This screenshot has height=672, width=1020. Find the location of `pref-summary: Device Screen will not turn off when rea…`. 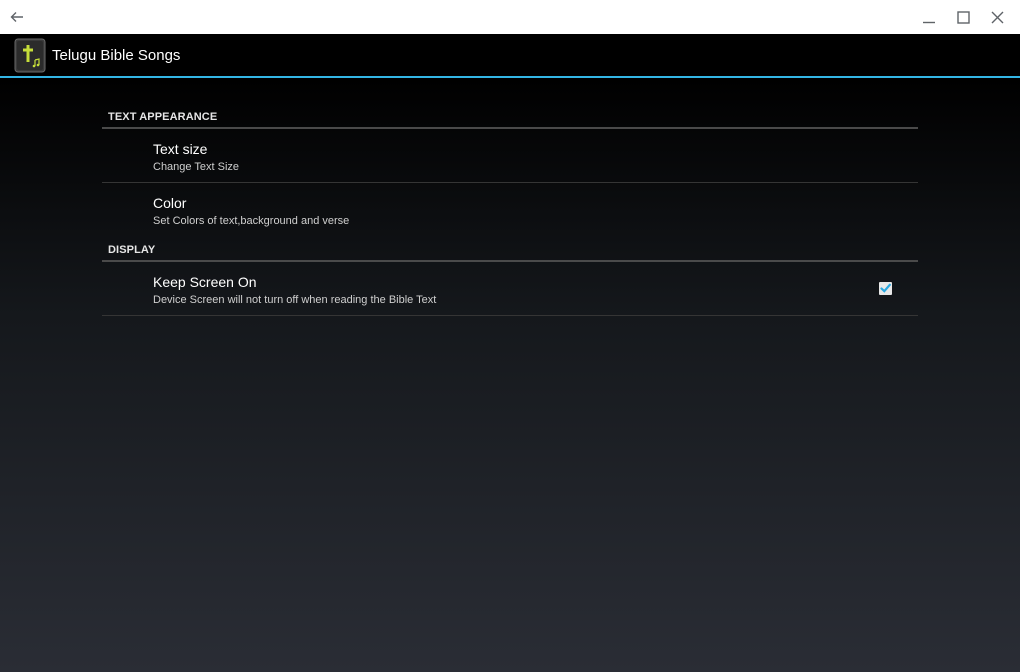

pref-summary: Device Screen will not turn off when rea… is located at coordinates (295, 300).